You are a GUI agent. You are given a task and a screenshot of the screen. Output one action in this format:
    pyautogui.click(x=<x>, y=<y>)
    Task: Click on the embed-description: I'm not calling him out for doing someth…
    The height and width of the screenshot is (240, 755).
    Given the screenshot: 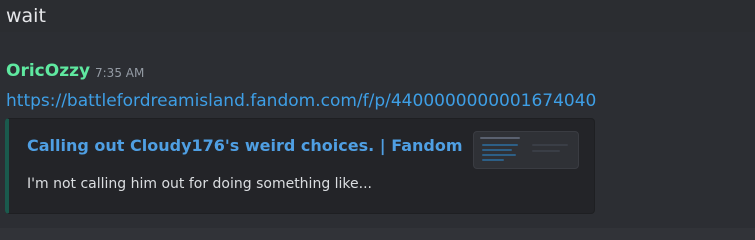 What is the action you would take?
    pyautogui.click(x=200, y=184)
    